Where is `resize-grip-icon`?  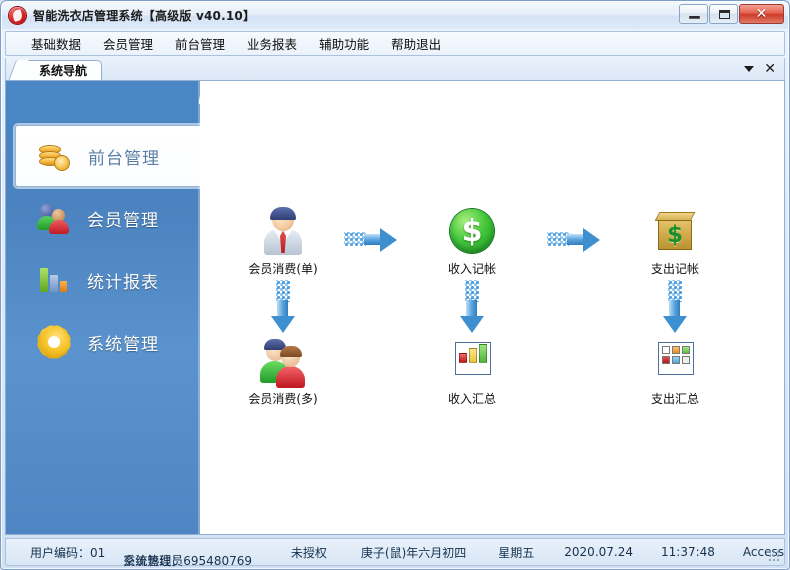 resize-grip-icon is located at coordinates (774, 556).